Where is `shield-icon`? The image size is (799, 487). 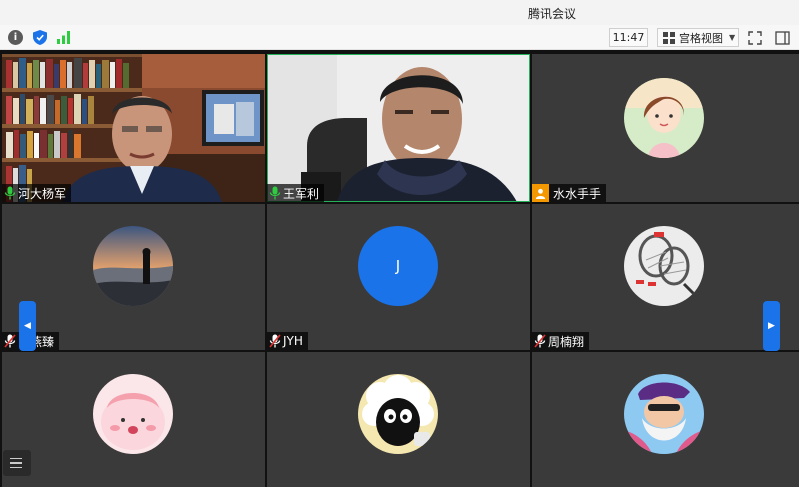
shield-icon is located at coordinates (39, 37).